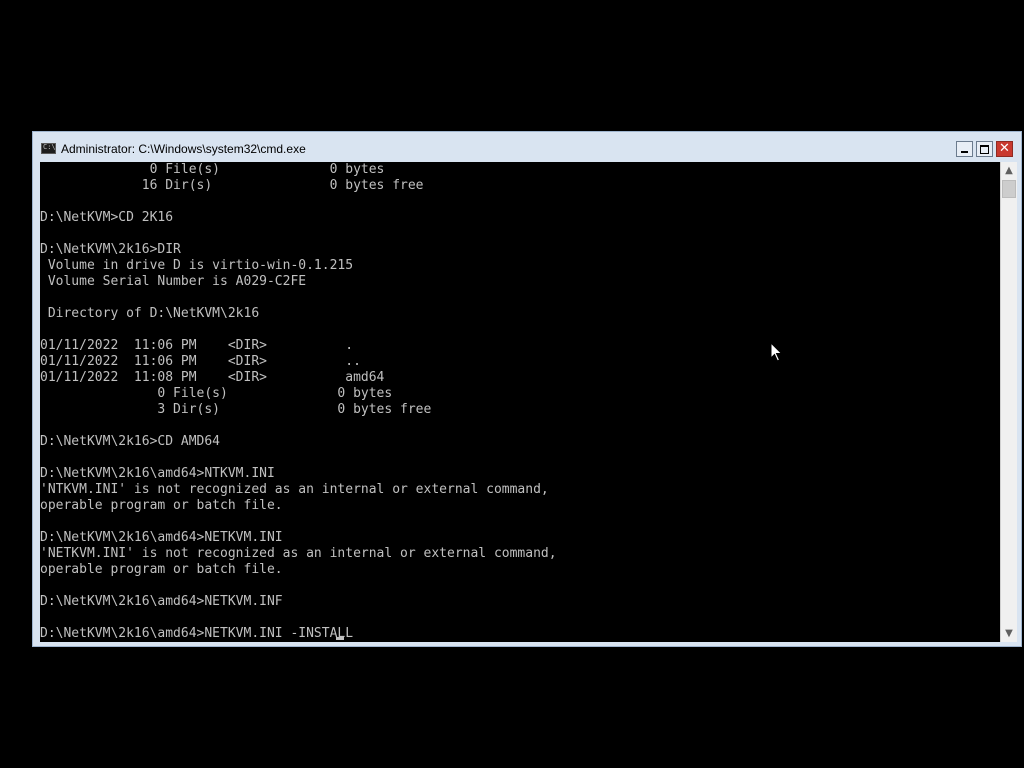  I want to click on vertical-scrollbar: ▲ ▼, so click(1008, 402).